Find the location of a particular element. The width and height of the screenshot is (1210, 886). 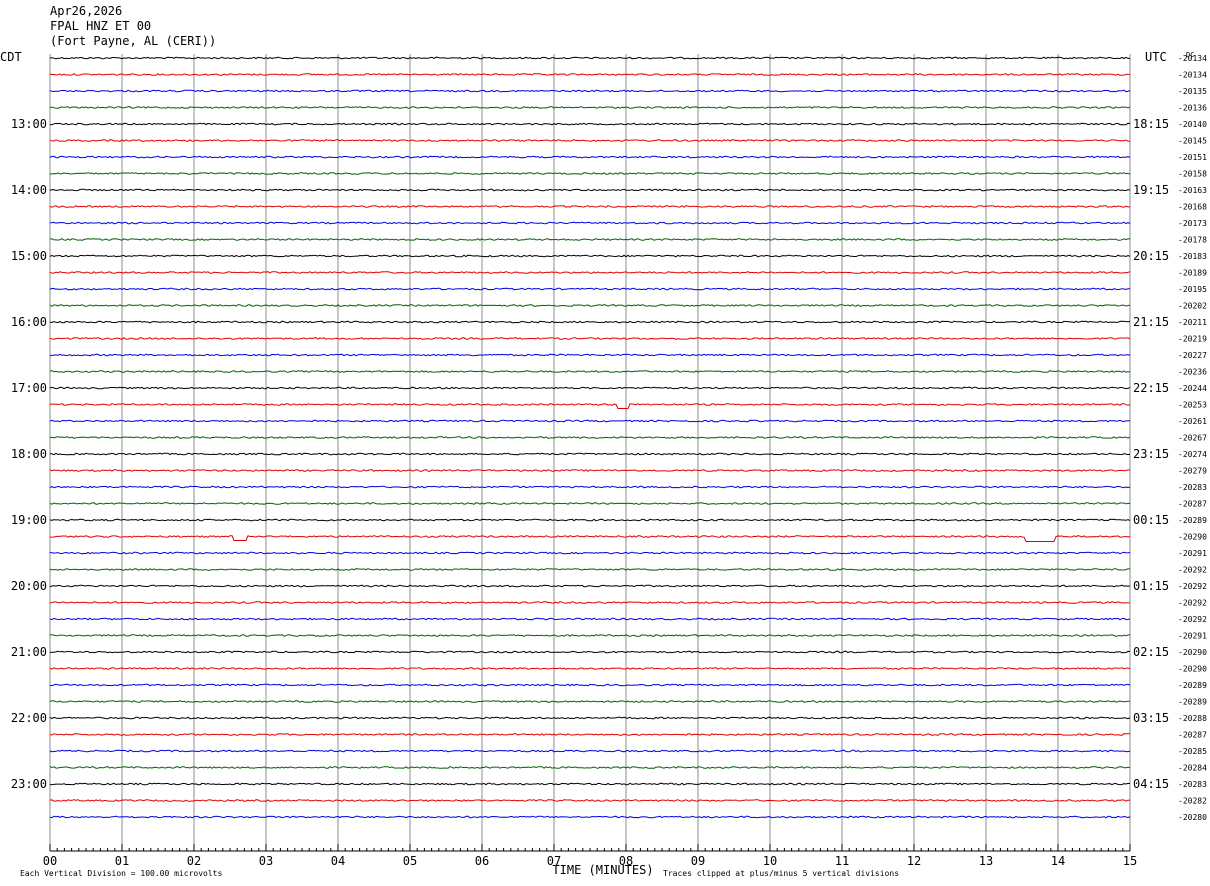

right-hour-label: 04:15 is located at coordinates (1151, 784).